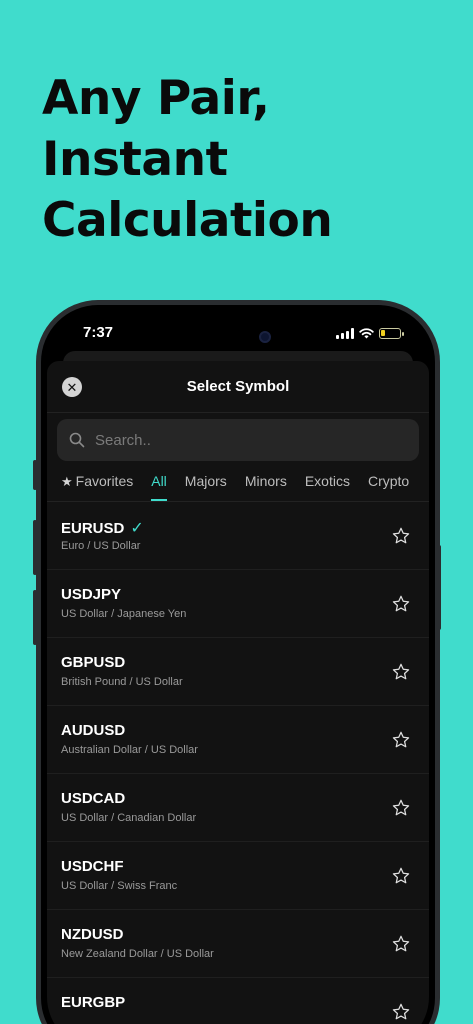 The height and width of the screenshot is (1024, 473). Describe the element at coordinates (92, 866) in the screenshot. I see `symbol-code: USDCHF` at that location.